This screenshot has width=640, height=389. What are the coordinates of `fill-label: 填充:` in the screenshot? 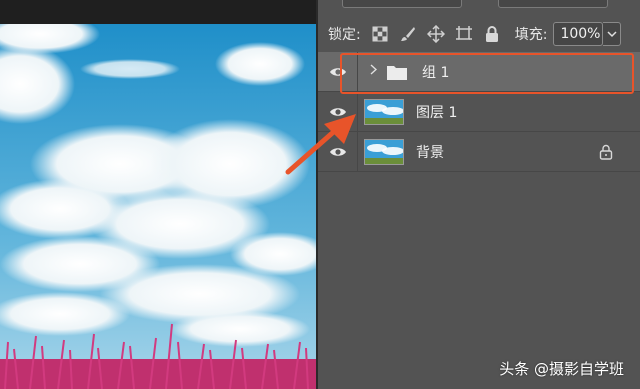 It's located at (531, 35).